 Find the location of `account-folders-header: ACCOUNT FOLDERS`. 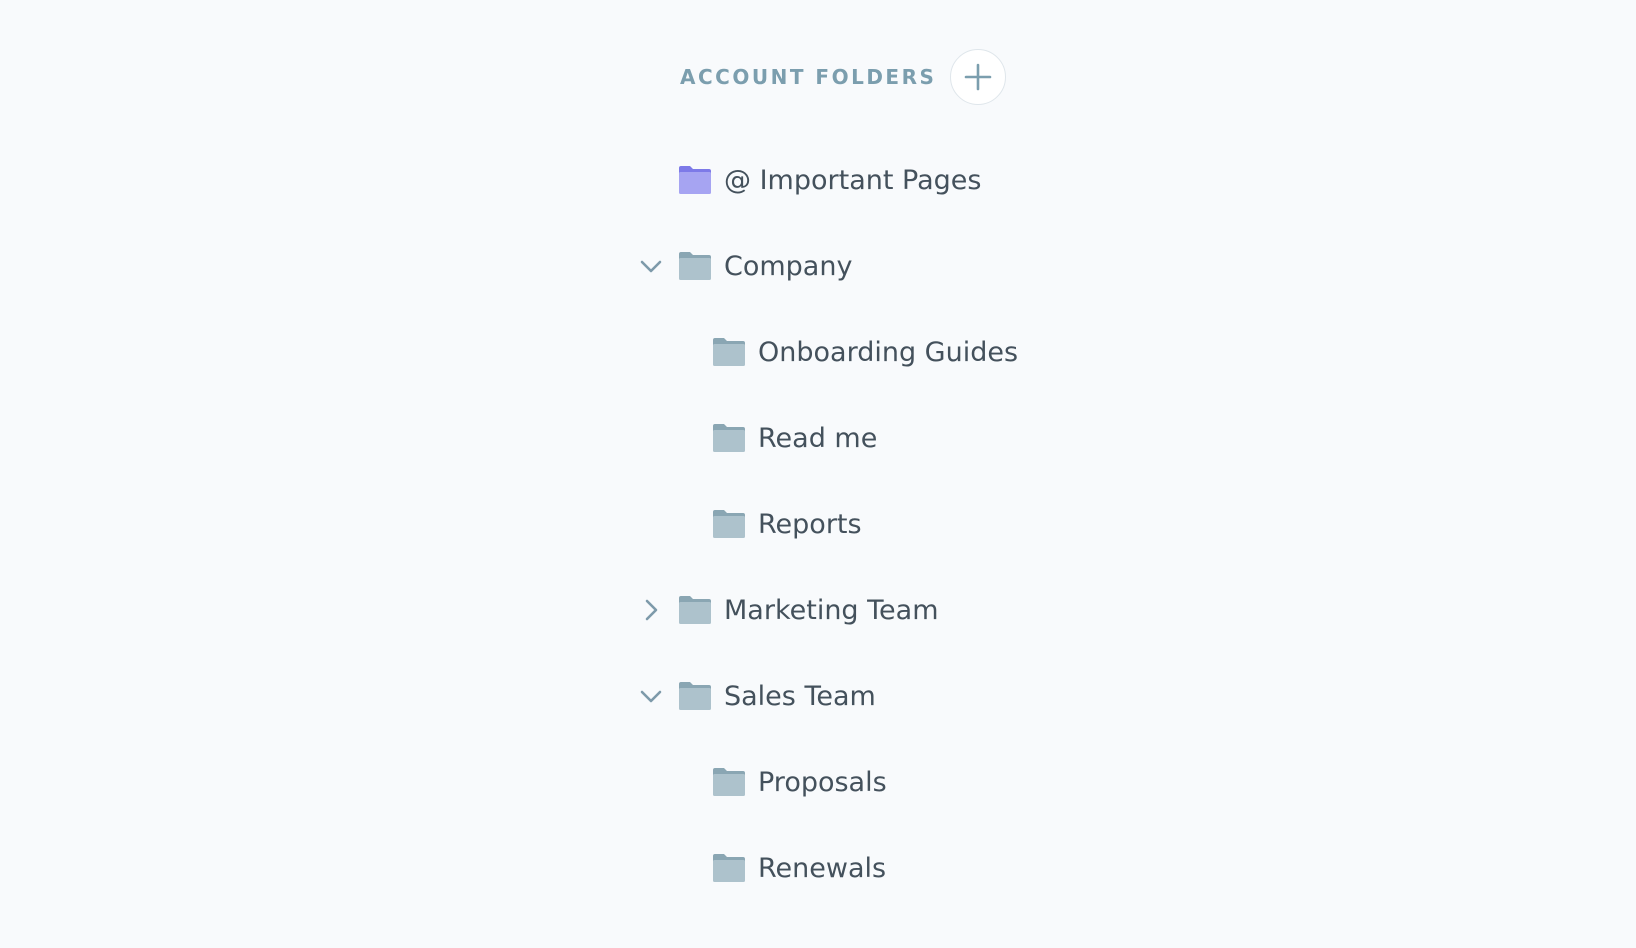

account-folders-header: ACCOUNT FOLDERS is located at coordinates (843, 77).